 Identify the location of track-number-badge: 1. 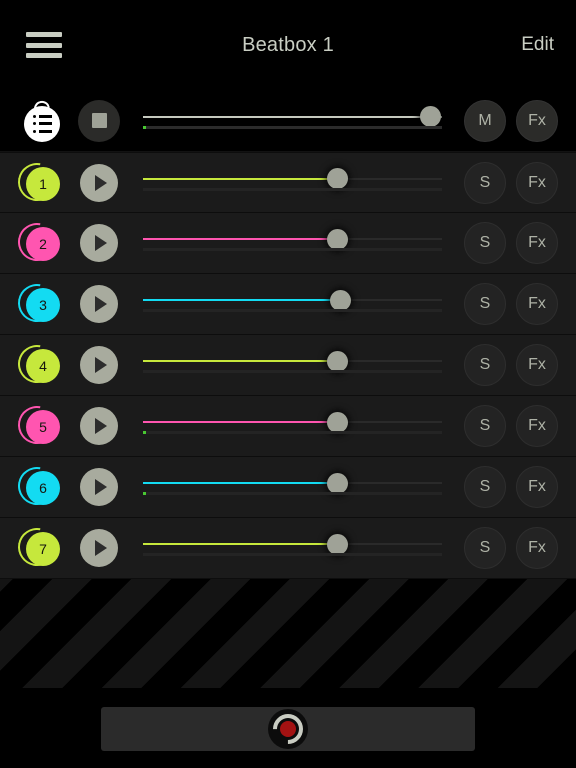
(37, 181).